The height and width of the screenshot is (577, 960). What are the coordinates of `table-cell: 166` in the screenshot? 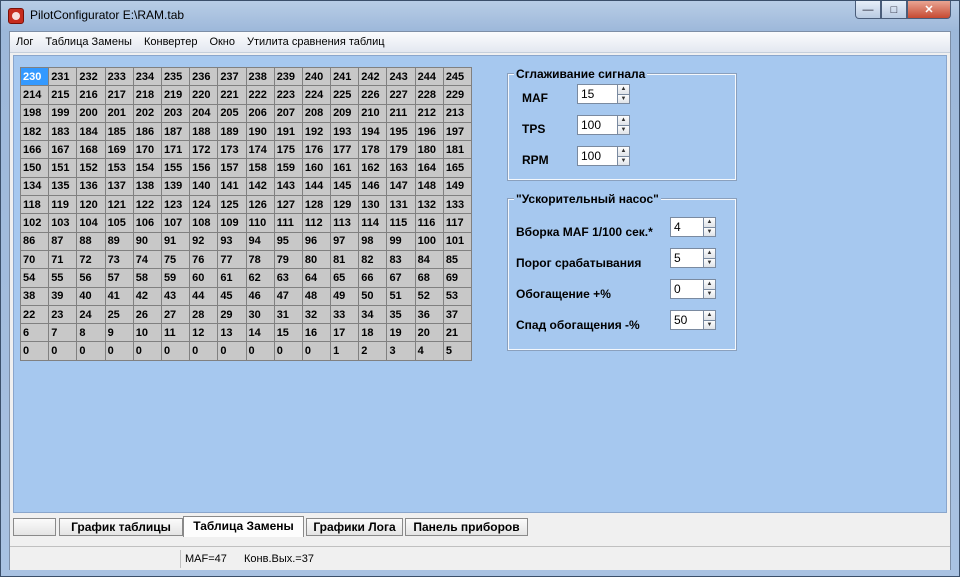 It's located at (34, 150).